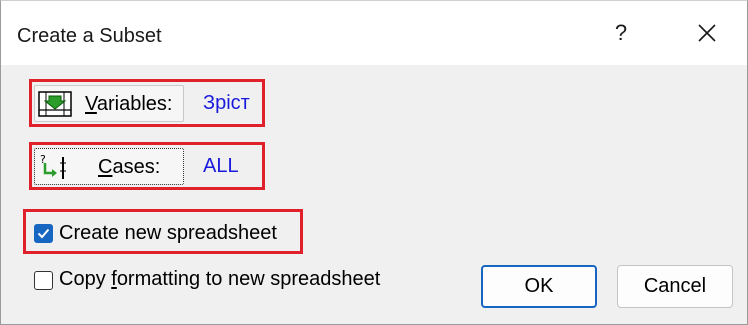 The height and width of the screenshot is (325, 748). I want to click on dialog-title: Create a Subset, so click(89, 36).